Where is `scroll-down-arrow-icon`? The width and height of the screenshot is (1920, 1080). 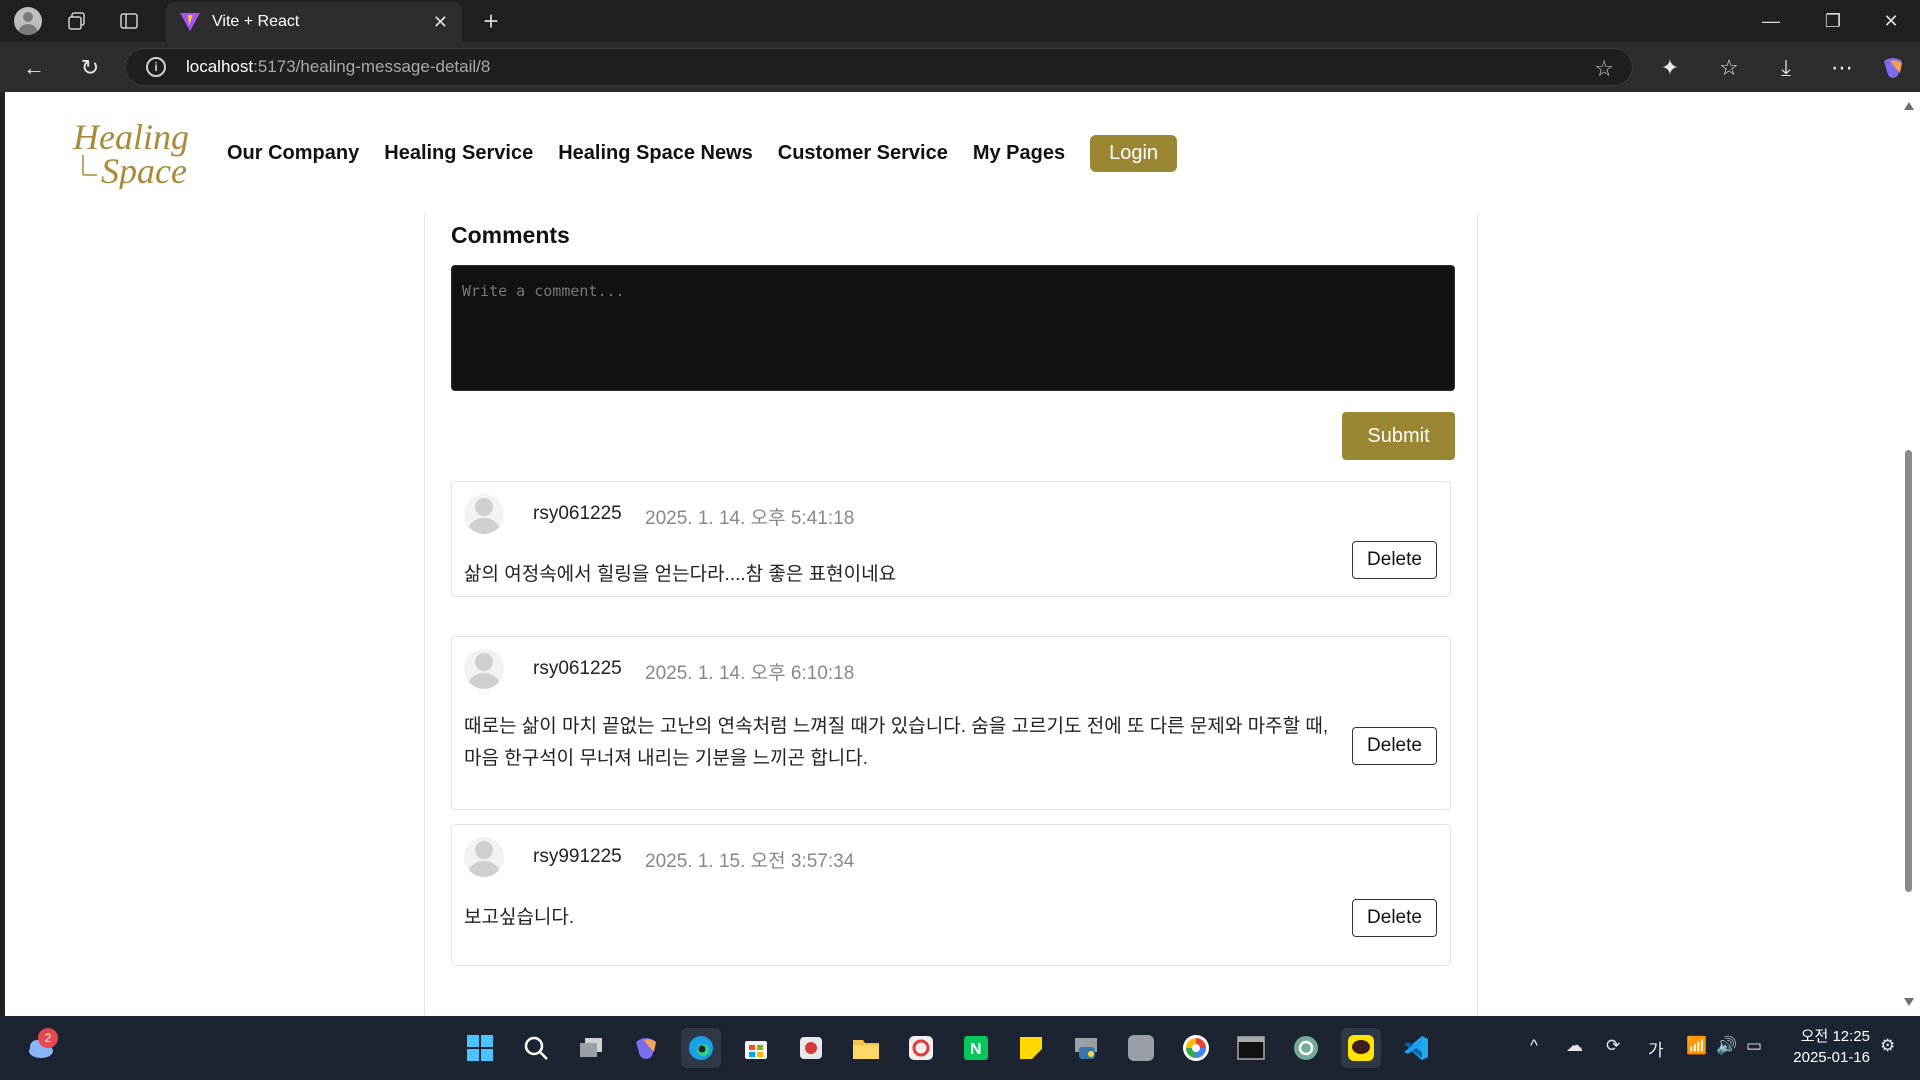
scroll-down-arrow-icon is located at coordinates (1909, 1002).